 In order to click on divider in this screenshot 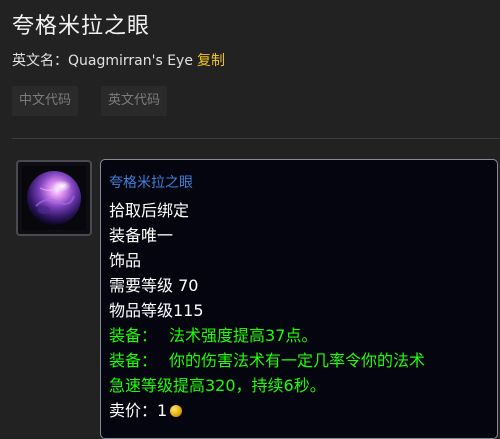, I will do `click(256, 138)`.